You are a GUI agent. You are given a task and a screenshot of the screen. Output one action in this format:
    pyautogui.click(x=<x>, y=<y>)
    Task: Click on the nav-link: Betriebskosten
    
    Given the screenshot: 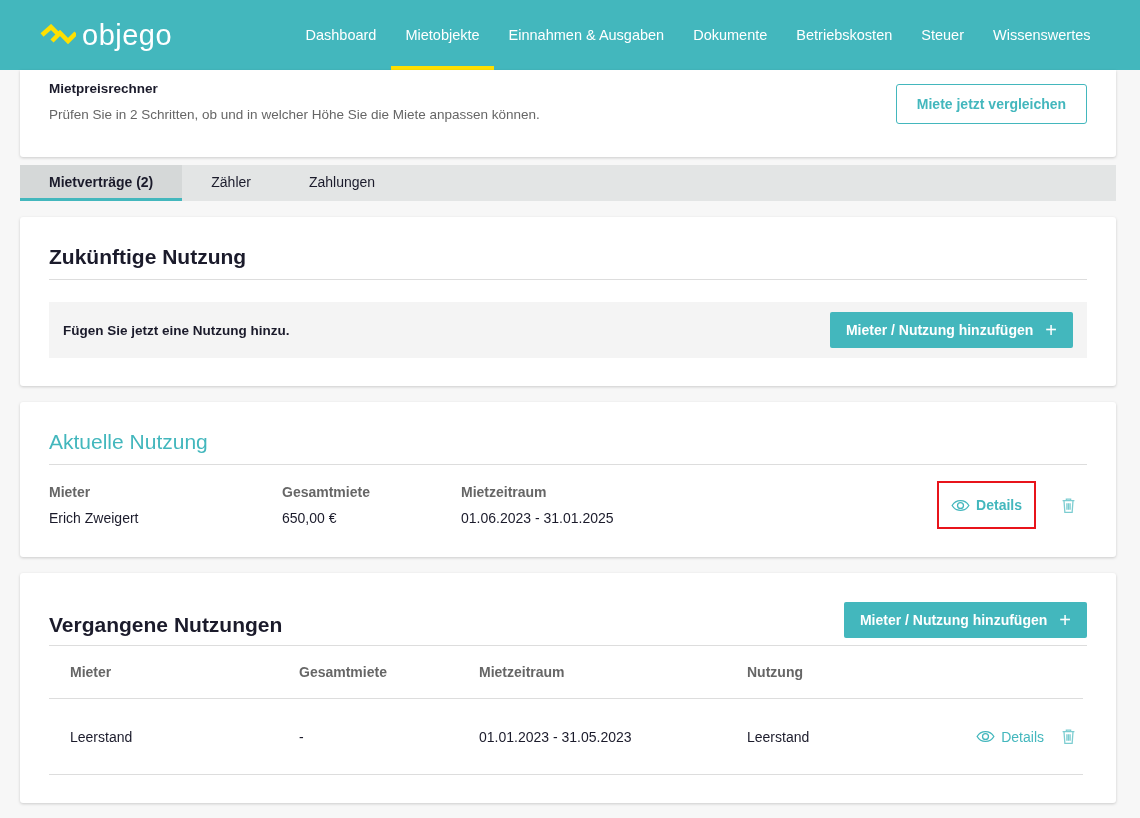 What is the action you would take?
    pyautogui.click(x=844, y=35)
    